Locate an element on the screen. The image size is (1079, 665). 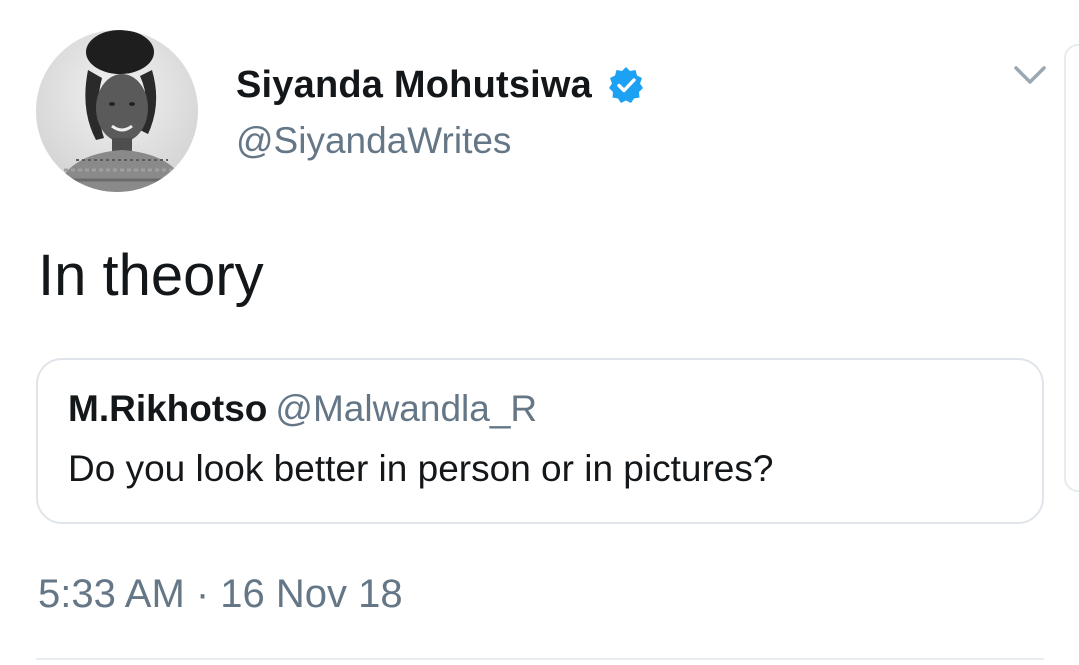
author-row: Siyanda Mohutsiwa is located at coordinates (441, 85).